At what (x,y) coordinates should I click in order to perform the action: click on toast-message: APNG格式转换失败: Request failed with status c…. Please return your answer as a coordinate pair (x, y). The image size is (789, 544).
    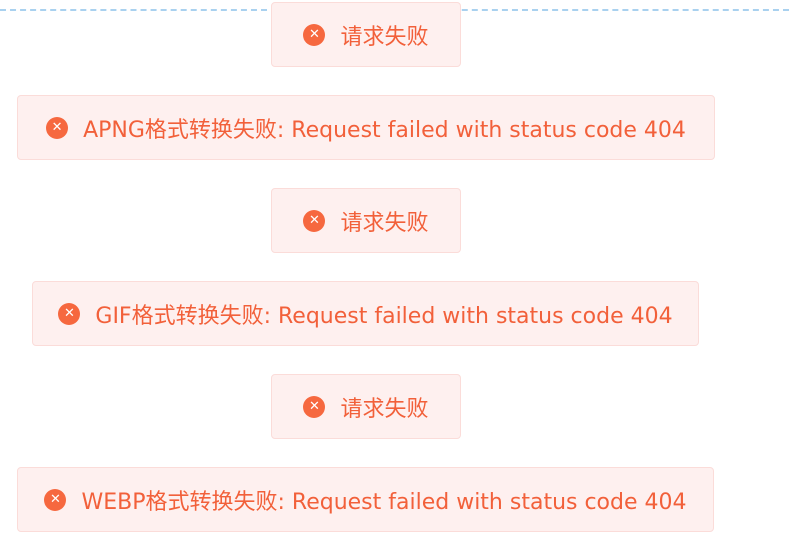
    Looking at the image, I should click on (384, 130).